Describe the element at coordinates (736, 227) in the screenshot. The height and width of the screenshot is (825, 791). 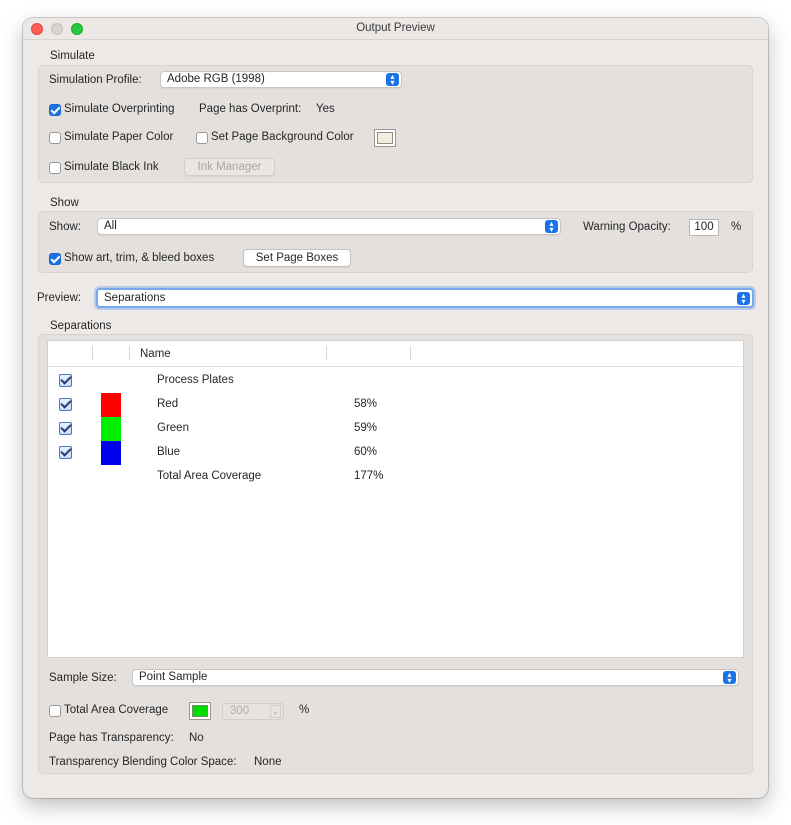
I see `warning-opacity-unit: %` at that location.